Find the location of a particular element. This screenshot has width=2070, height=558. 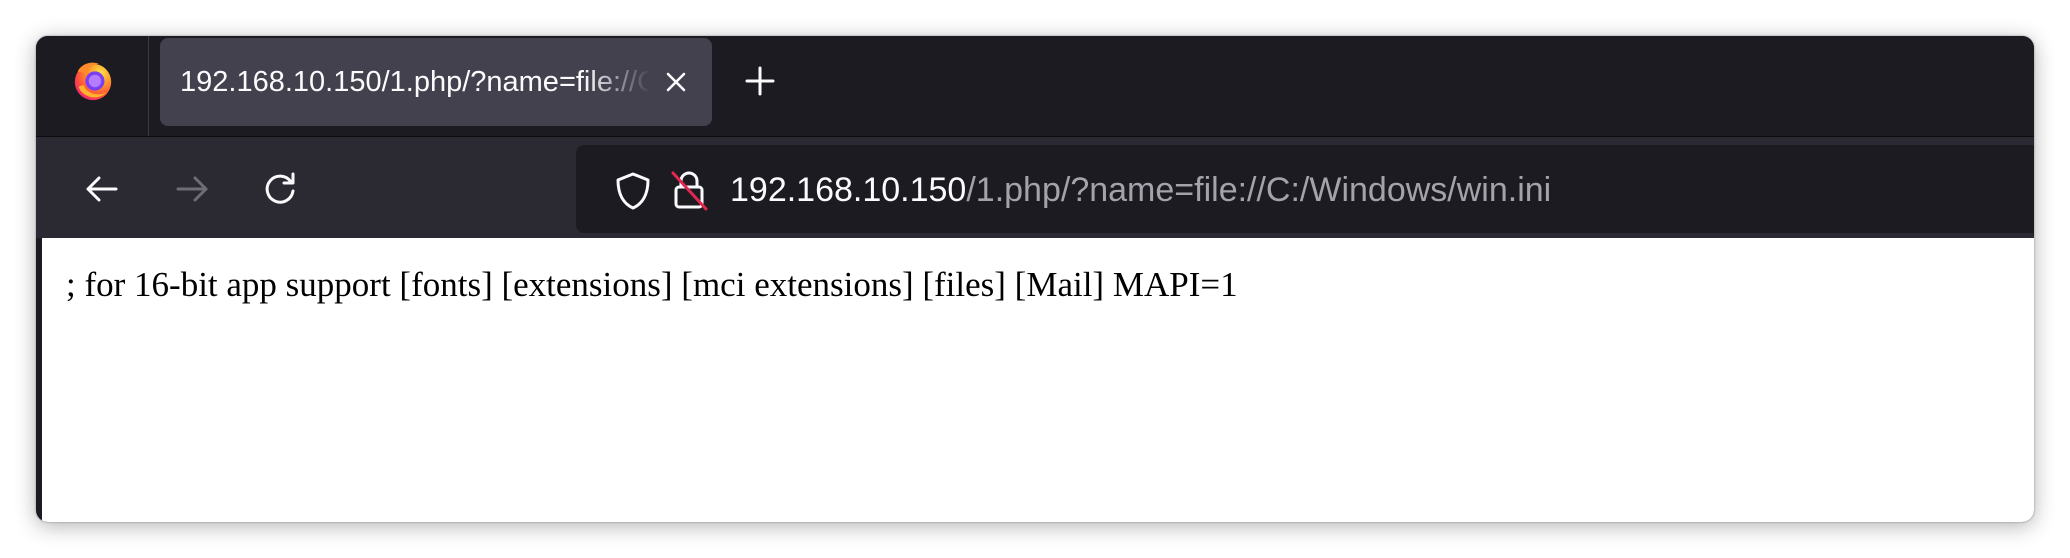

url-host: 192.168.10.150 is located at coordinates (848, 190).